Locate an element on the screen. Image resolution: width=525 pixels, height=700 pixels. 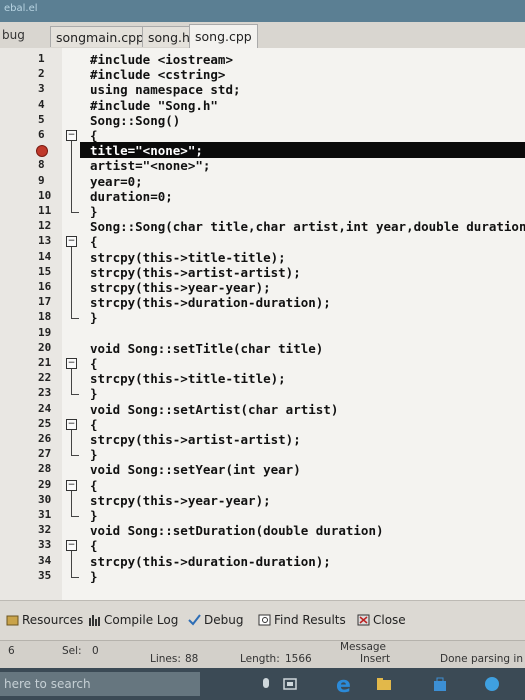
line-number: 24 is located at coordinates (45, 408).